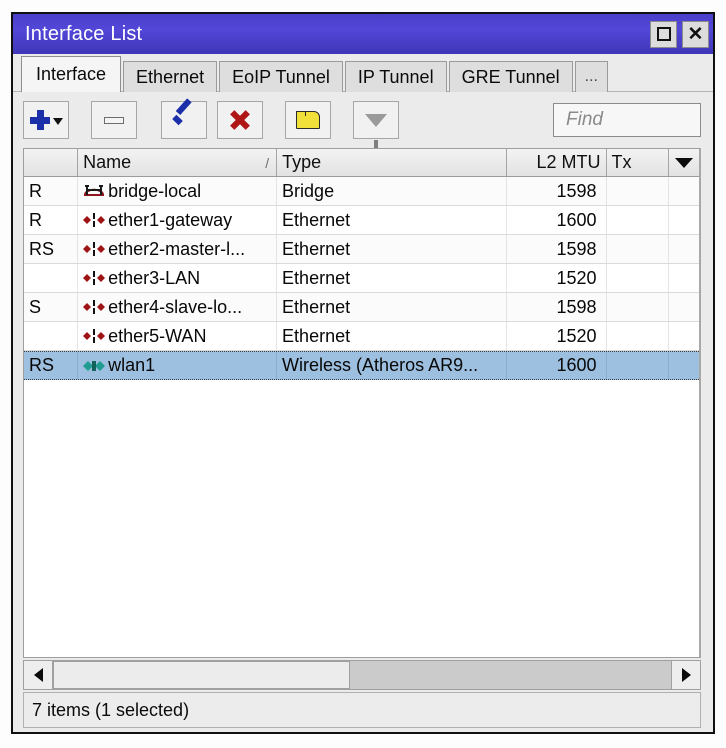  What do you see at coordinates (38, 675) in the screenshot?
I see `scroll-left-button` at bounding box center [38, 675].